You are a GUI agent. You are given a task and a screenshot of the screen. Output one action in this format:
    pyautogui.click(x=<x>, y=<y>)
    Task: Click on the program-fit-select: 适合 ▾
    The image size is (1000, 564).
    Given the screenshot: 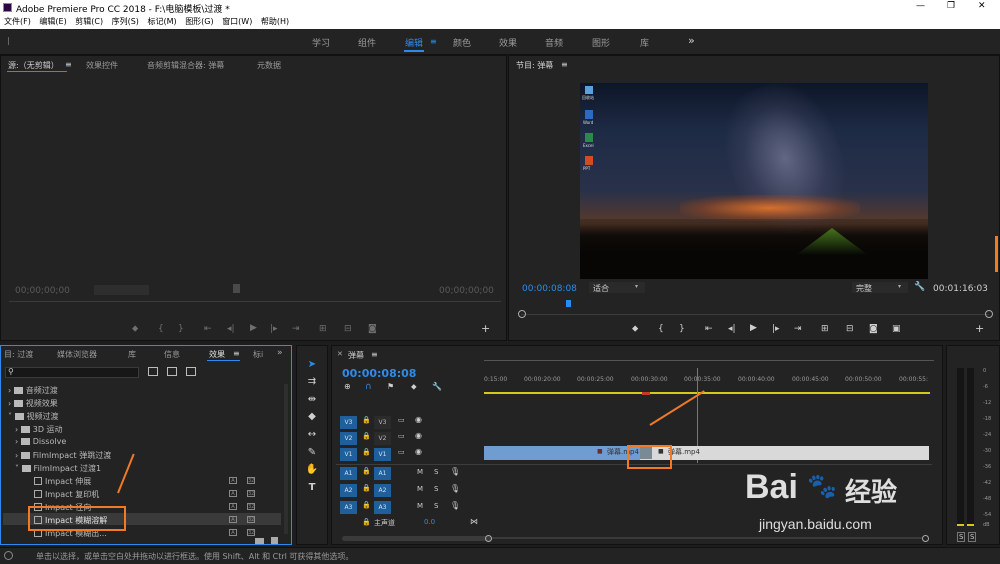 What is the action you would take?
    pyautogui.click(x=617, y=287)
    